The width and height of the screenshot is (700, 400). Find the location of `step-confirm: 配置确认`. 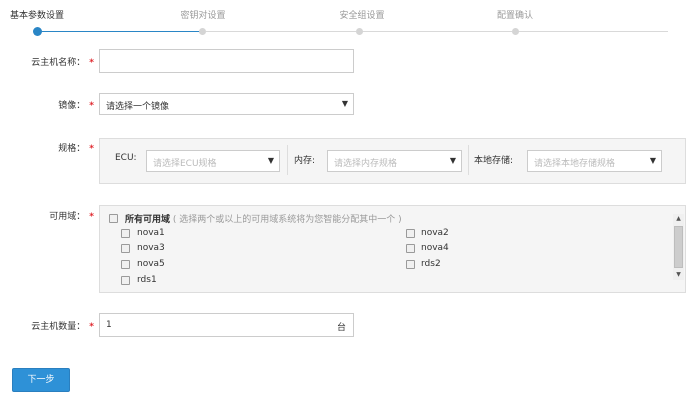

step-confirm: 配置确认 is located at coordinates (514, 16).